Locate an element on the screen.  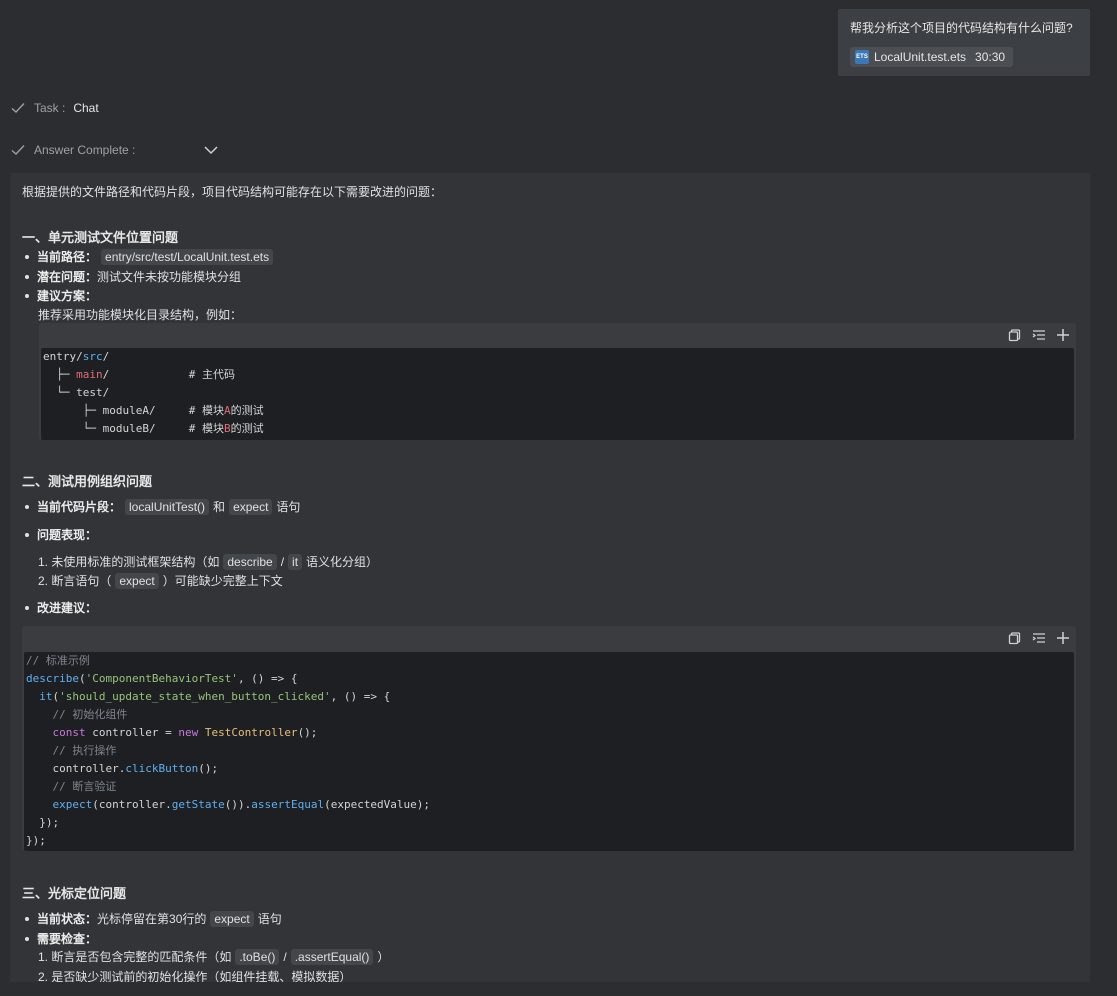
suggestion-text: 推荐采用功能模块化目录结构，例如： is located at coordinates (140, 315).